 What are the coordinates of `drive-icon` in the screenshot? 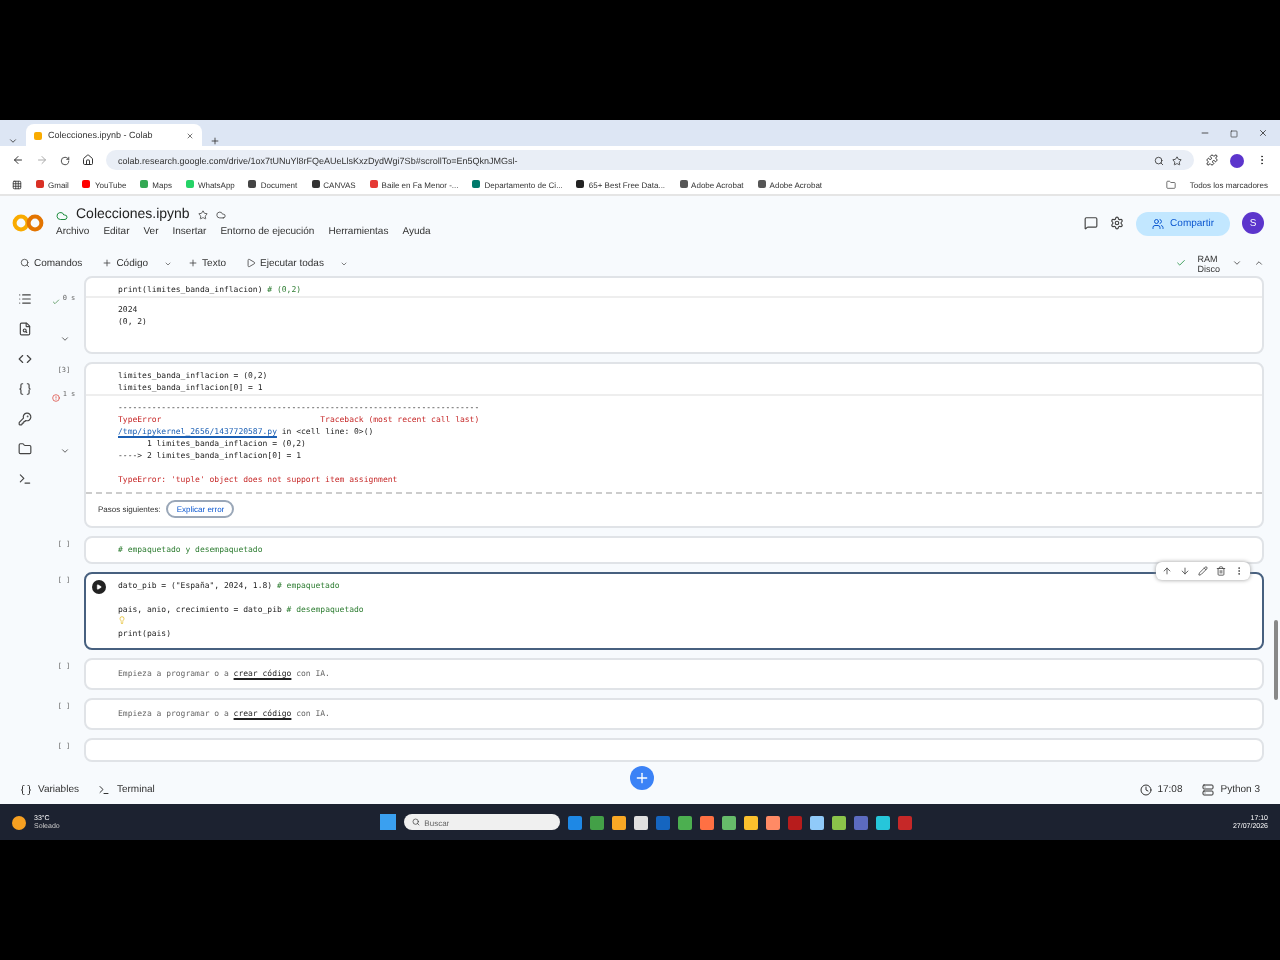 It's located at (62, 215).